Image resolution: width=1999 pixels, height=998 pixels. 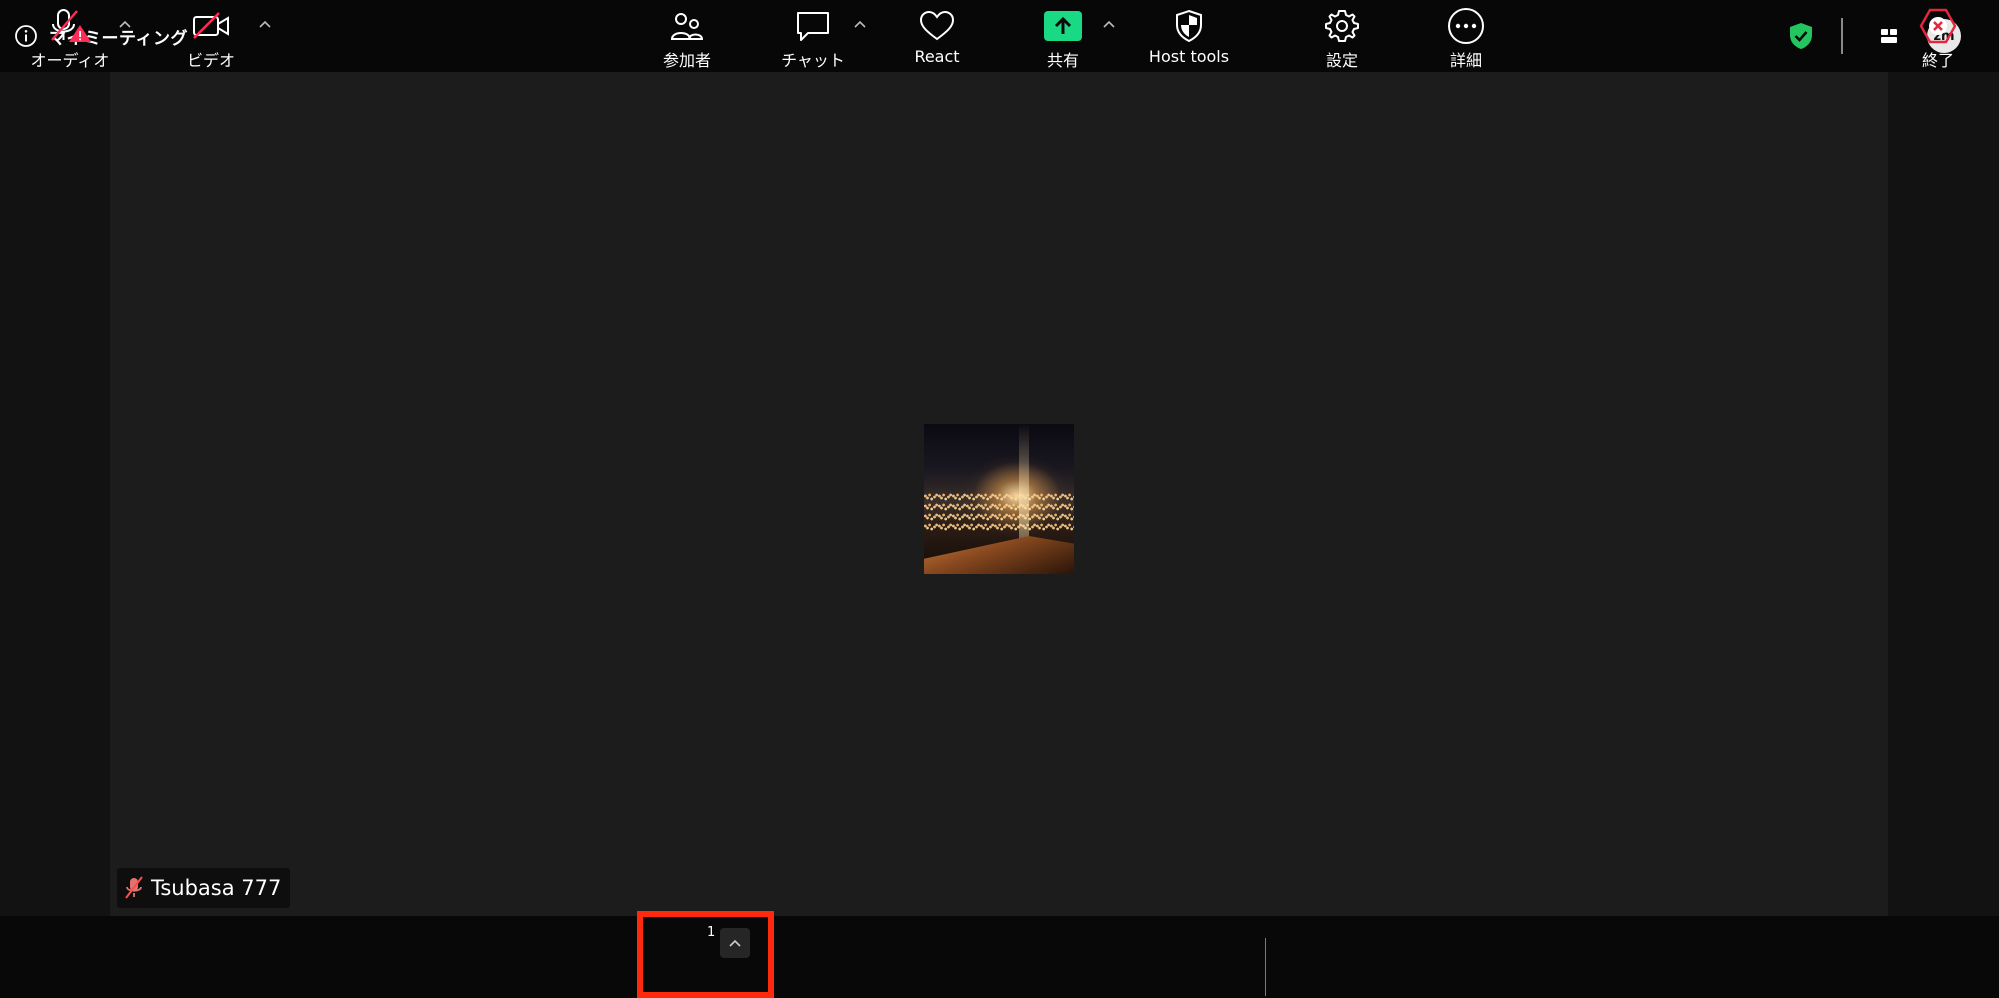 What do you see at coordinates (1937, 60) in the screenshot?
I see `end-label: 終了` at bounding box center [1937, 60].